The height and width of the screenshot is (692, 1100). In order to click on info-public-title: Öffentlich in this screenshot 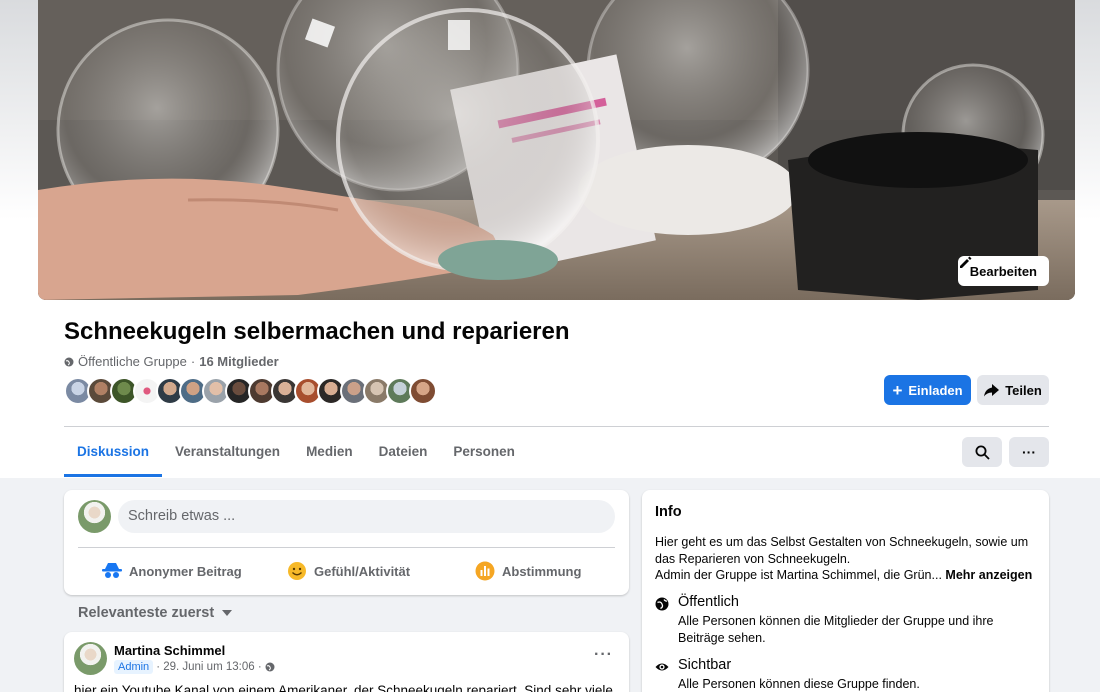, I will do `click(708, 602)`.